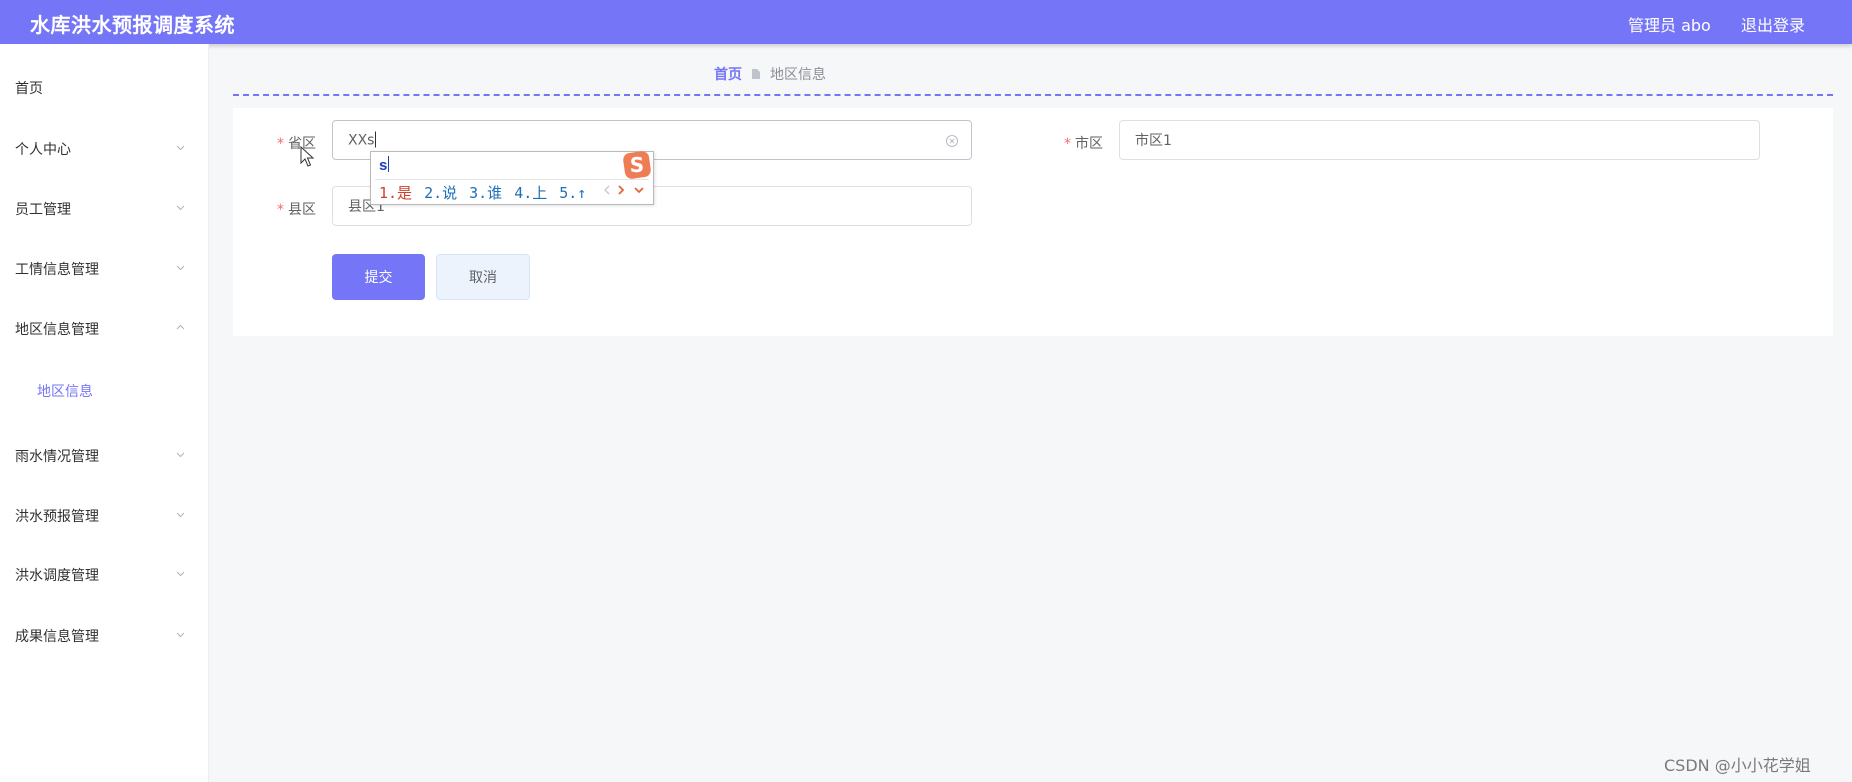  Describe the element at coordinates (607, 192) in the screenshot. I see `chevron-left-icon` at that location.